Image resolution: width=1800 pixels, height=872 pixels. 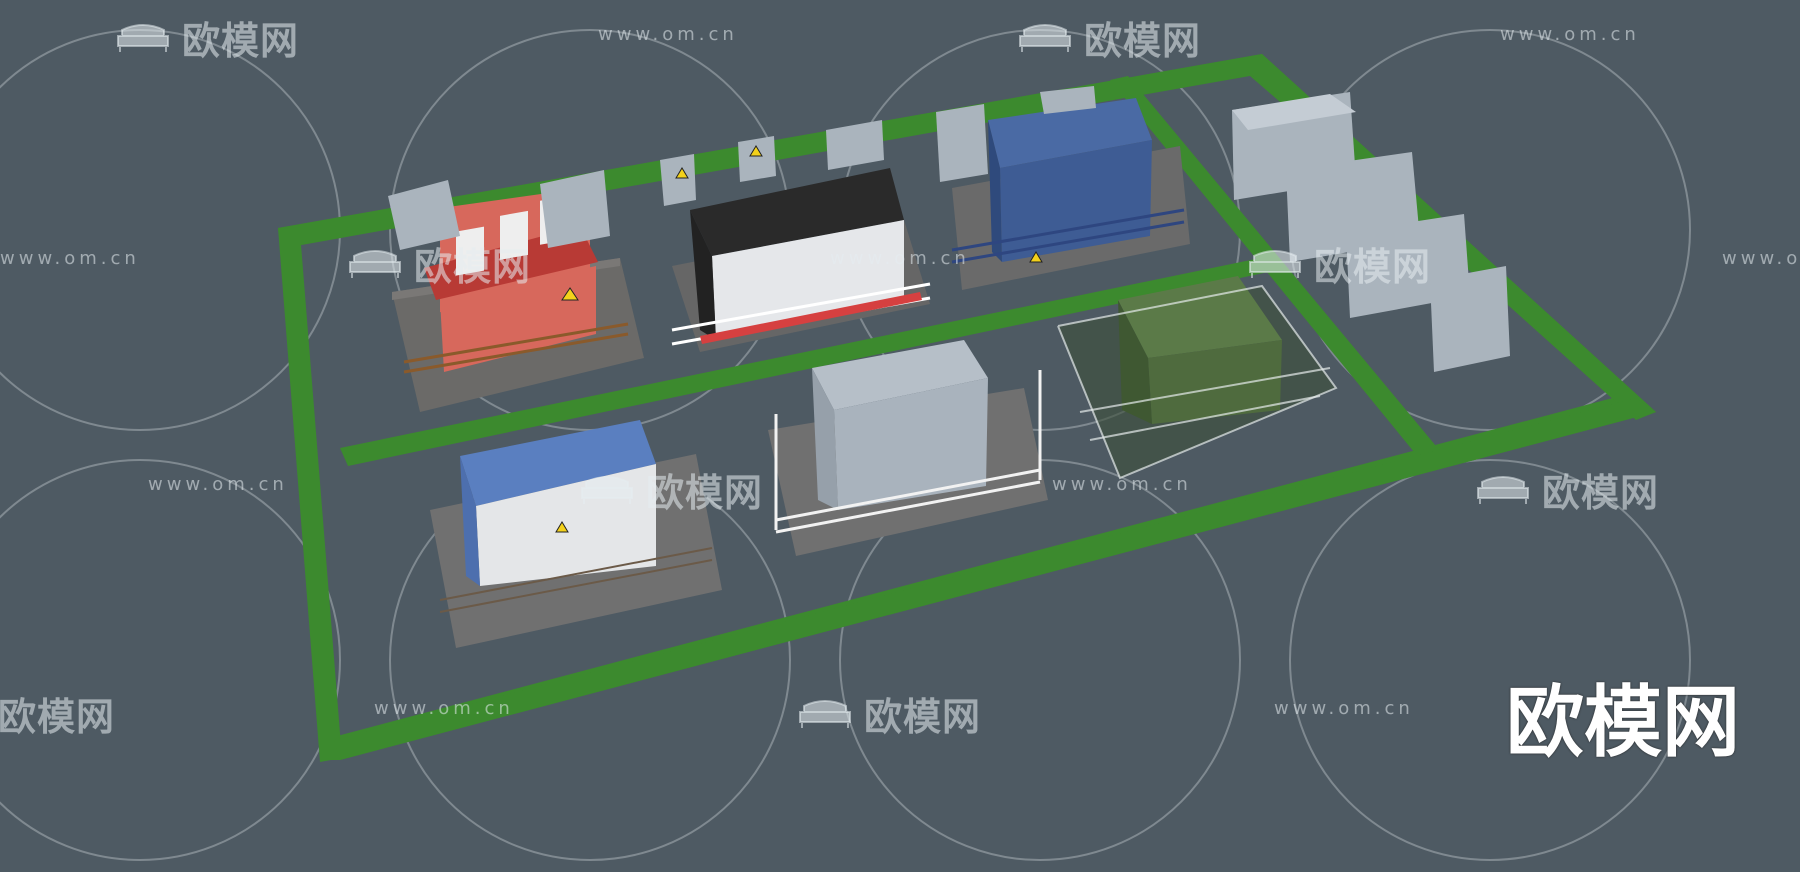 I want to click on corner-brand-mark: 欧模网, so click(x=1622, y=723).